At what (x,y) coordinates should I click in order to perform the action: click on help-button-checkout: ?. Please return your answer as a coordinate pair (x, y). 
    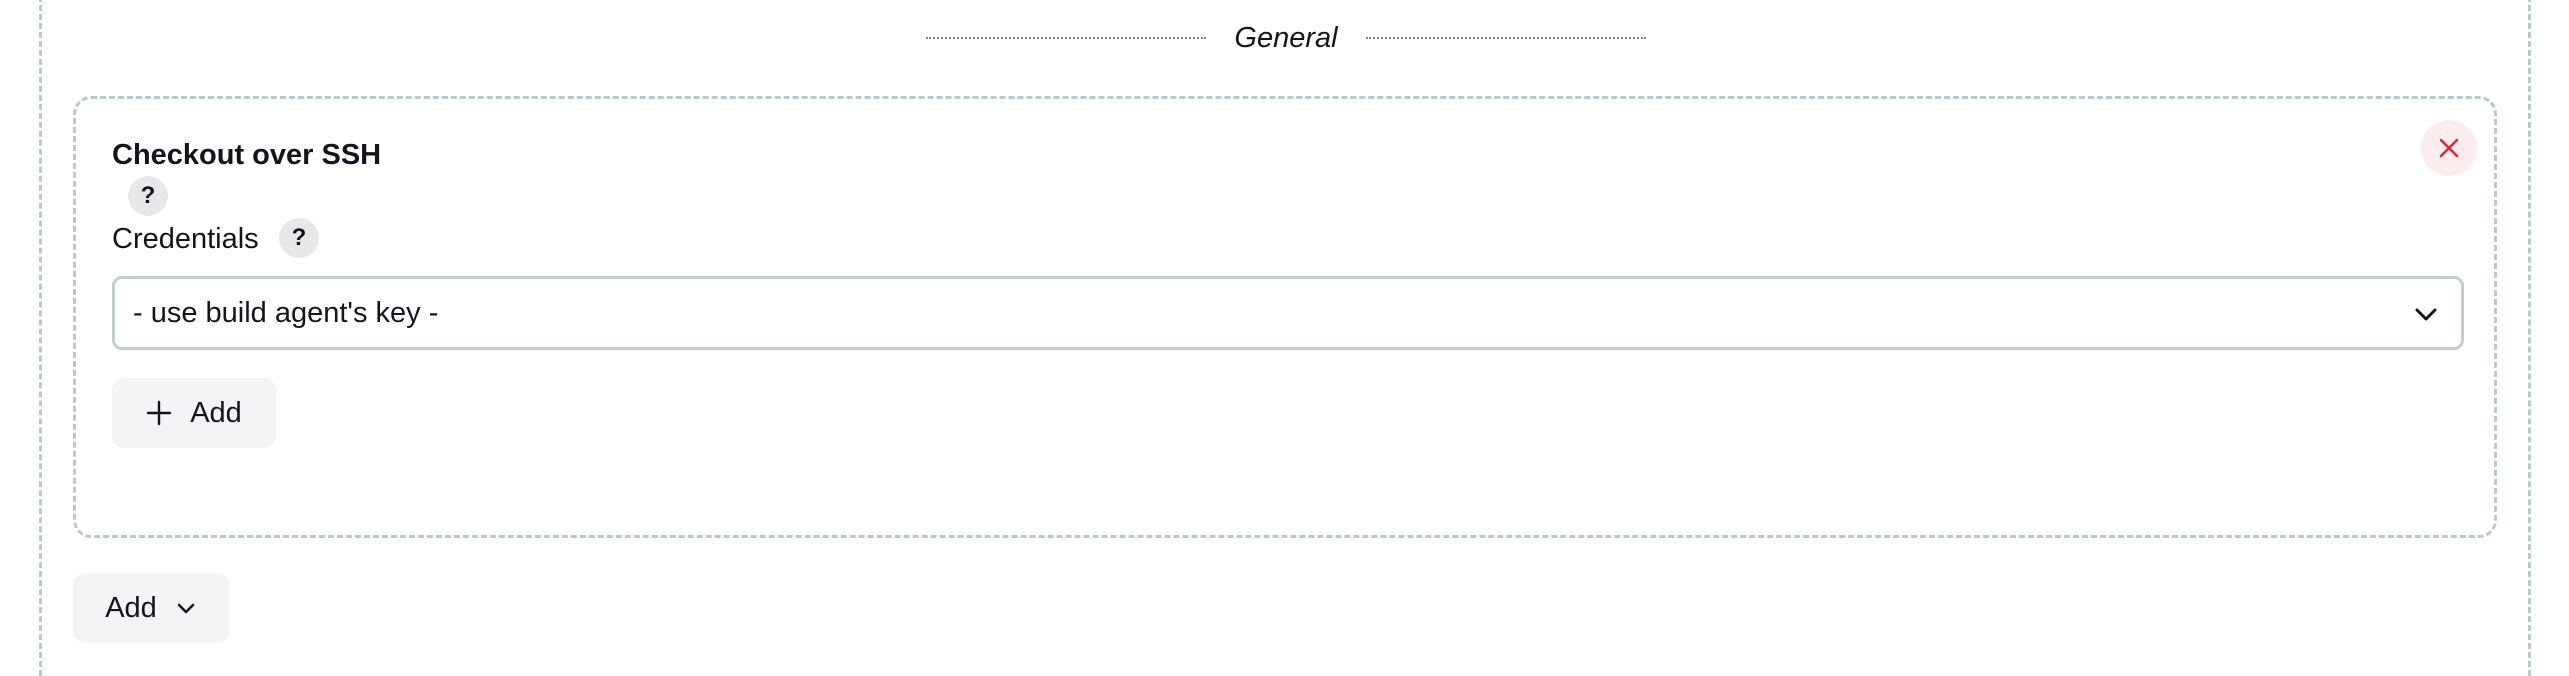
    Looking at the image, I should click on (148, 196).